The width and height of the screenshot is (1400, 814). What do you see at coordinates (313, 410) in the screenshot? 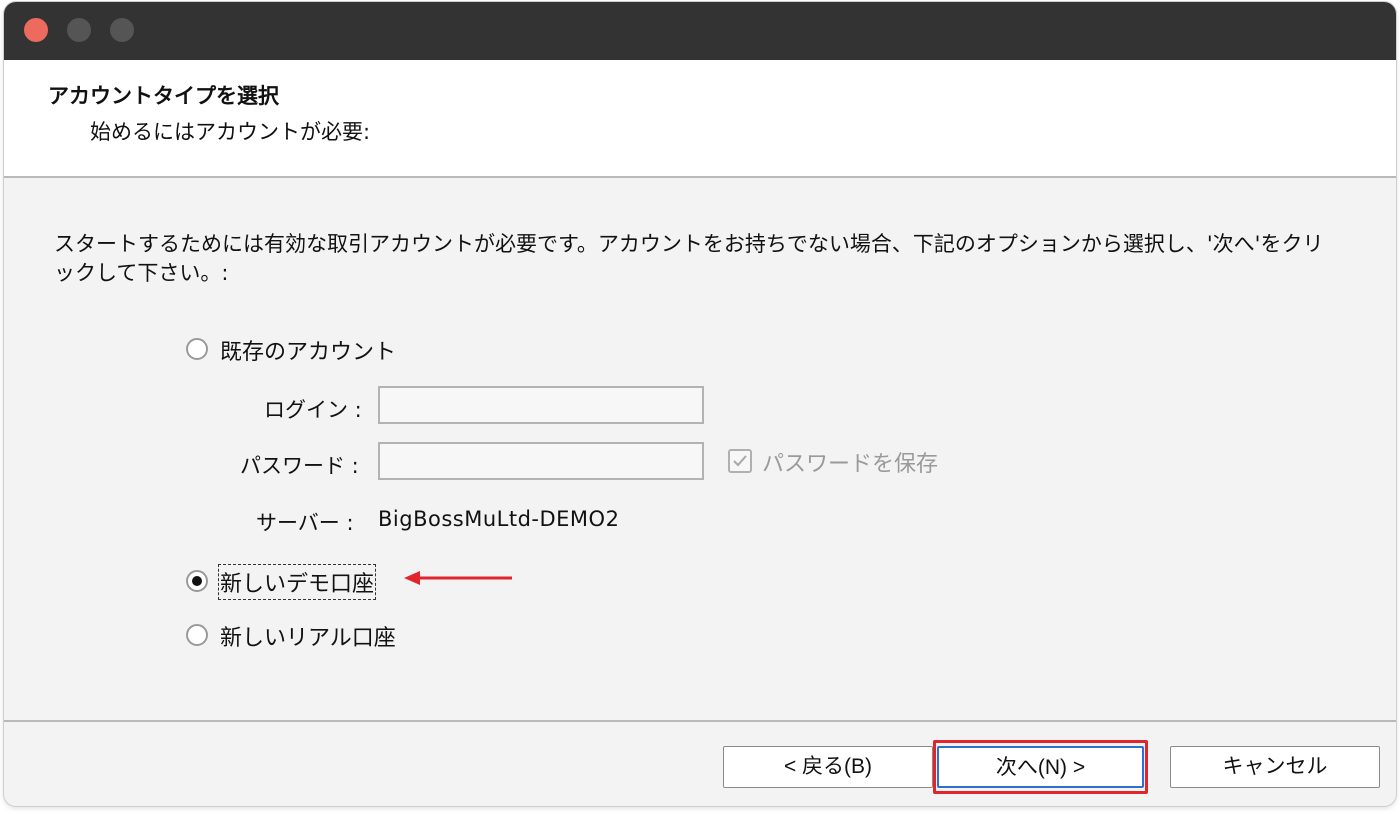
I see `login-label: ログイン :` at bounding box center [313, 410].